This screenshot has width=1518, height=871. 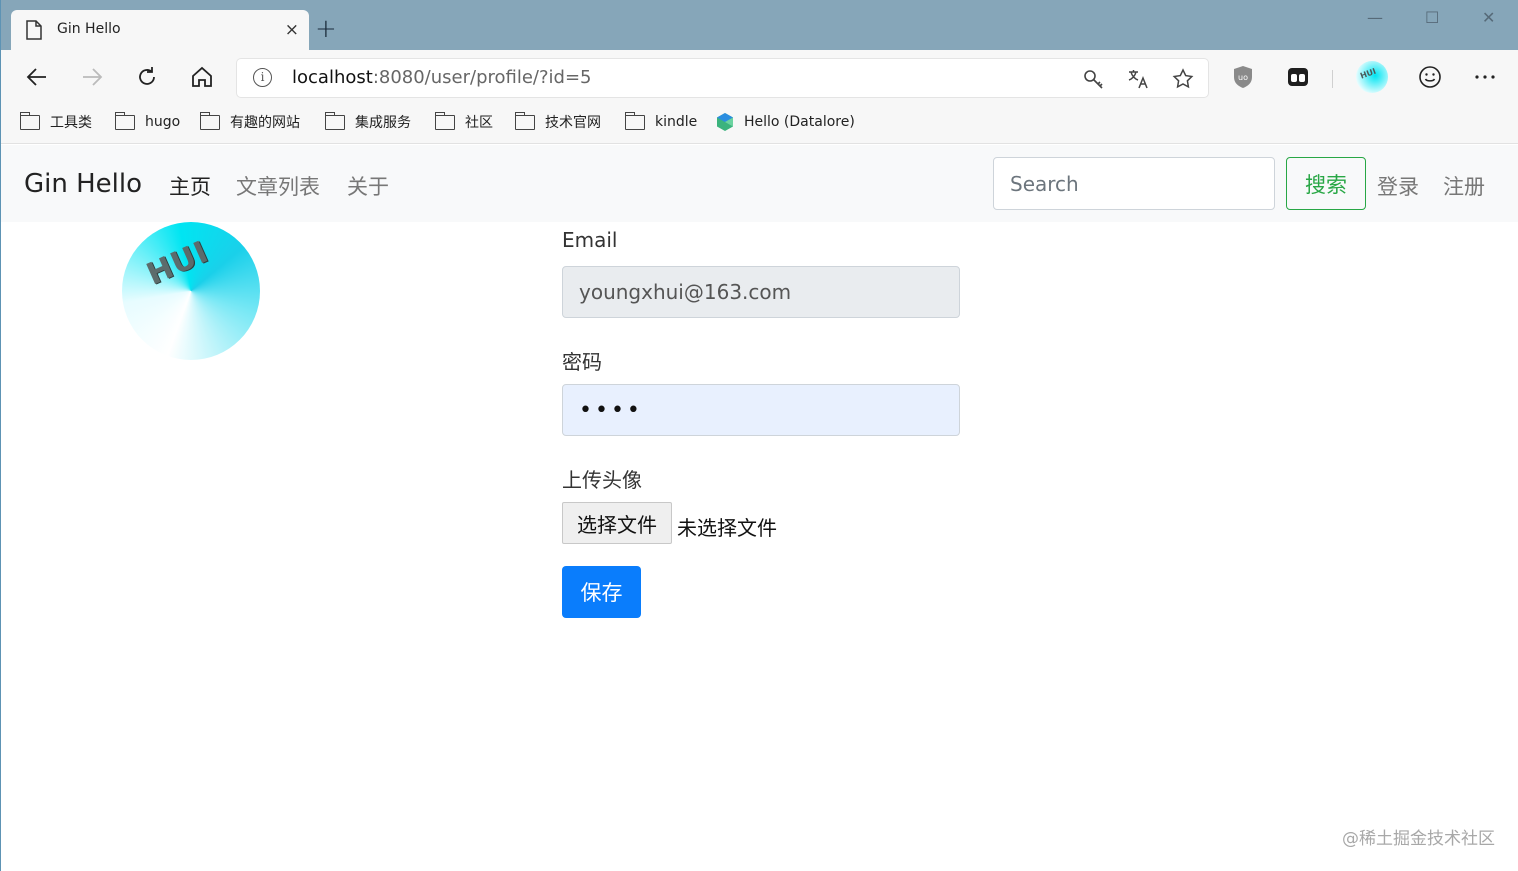 I want to click on forward-arrow-icon, so click(x=93, y=77).